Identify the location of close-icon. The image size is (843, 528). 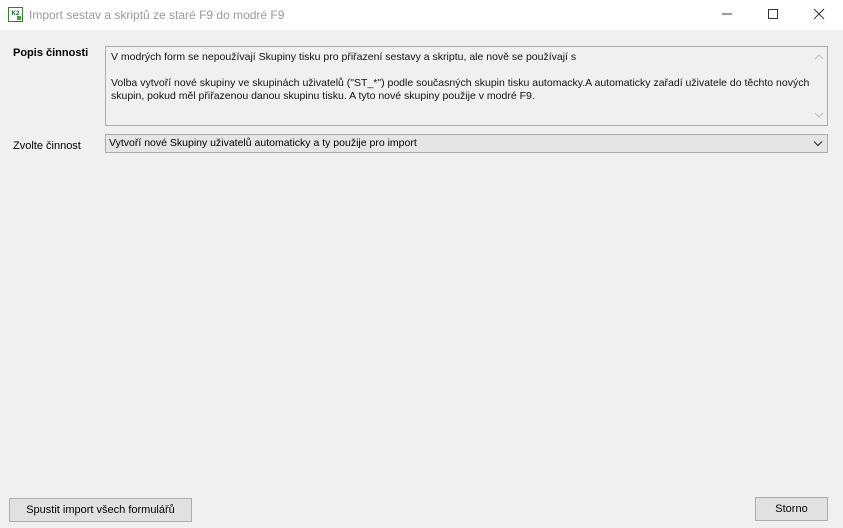
(819, 14).